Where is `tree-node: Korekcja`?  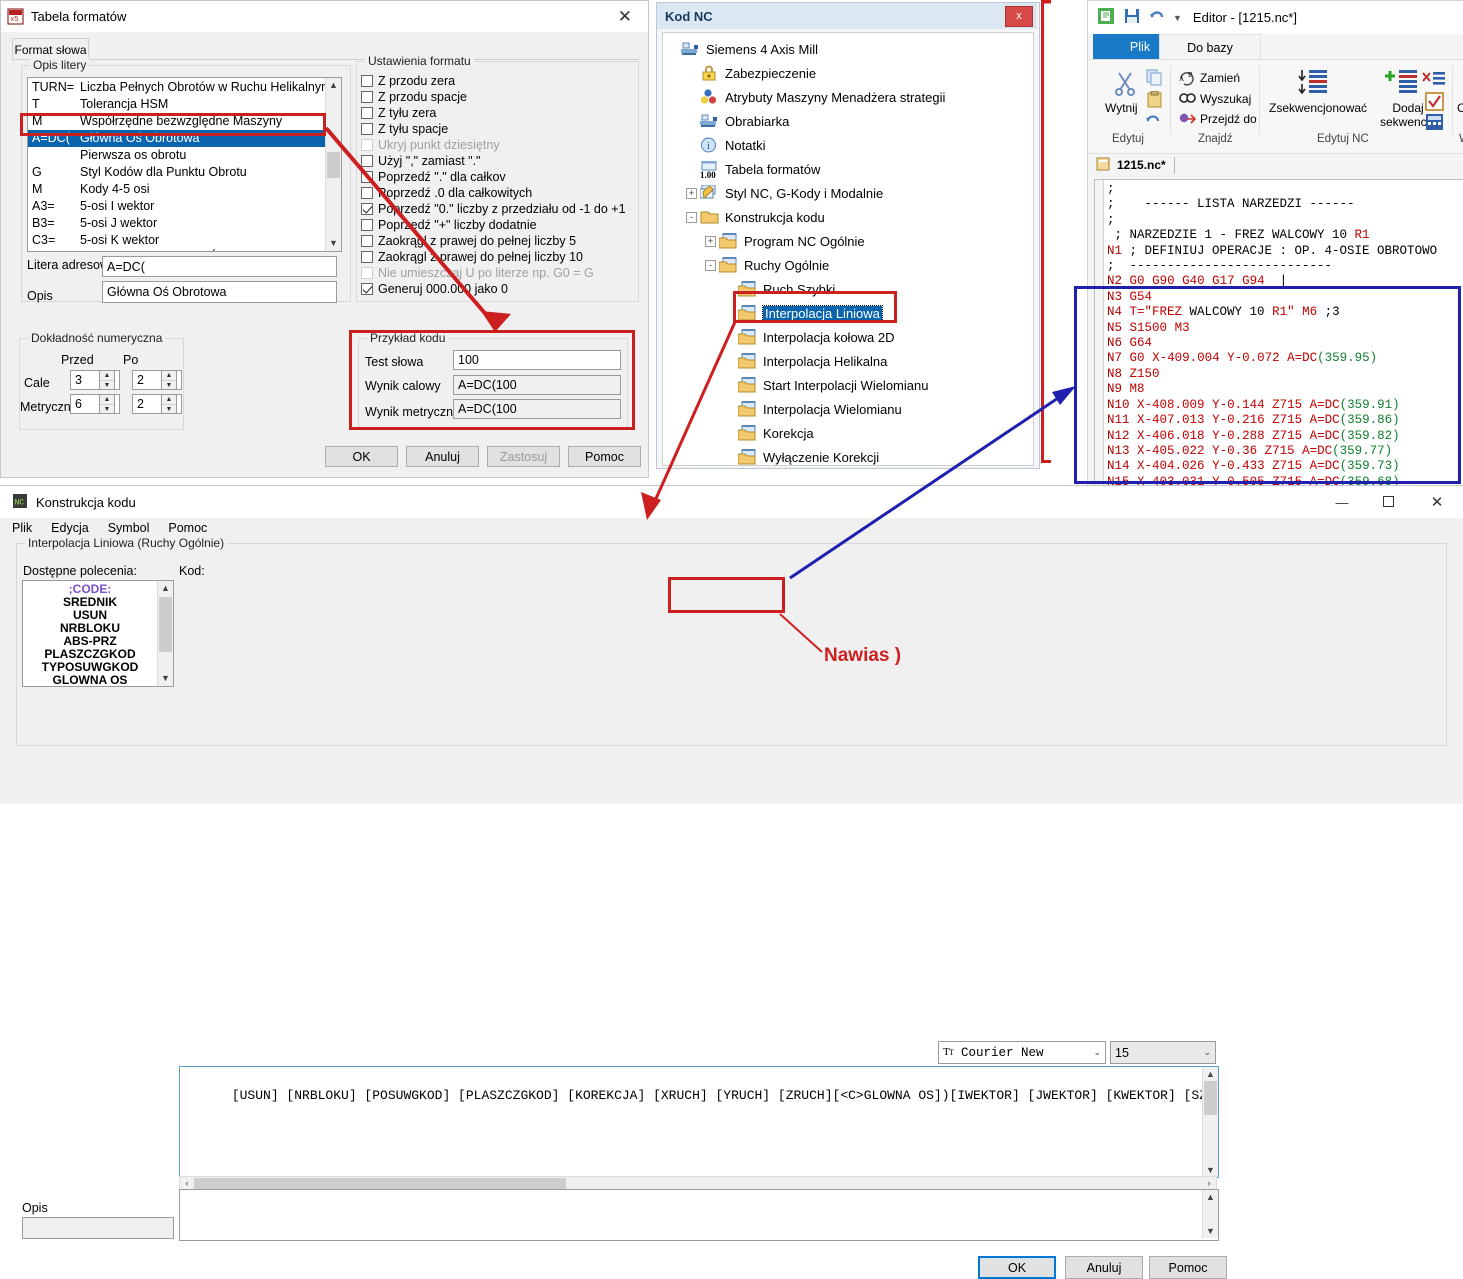
tree-node: Korekcja is located at coordinates (848, 433).